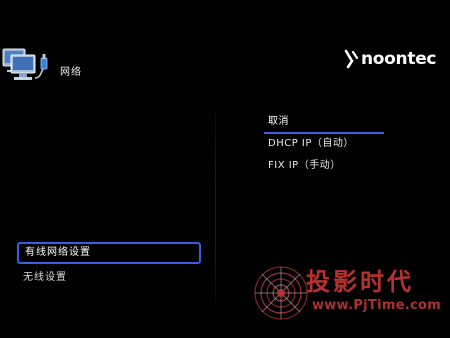 This screenshot has width=450, height=338. What do you see at coordinates (215, 208) in the screenshot?
I see `panel-divider` at bounding box center [215, 208].